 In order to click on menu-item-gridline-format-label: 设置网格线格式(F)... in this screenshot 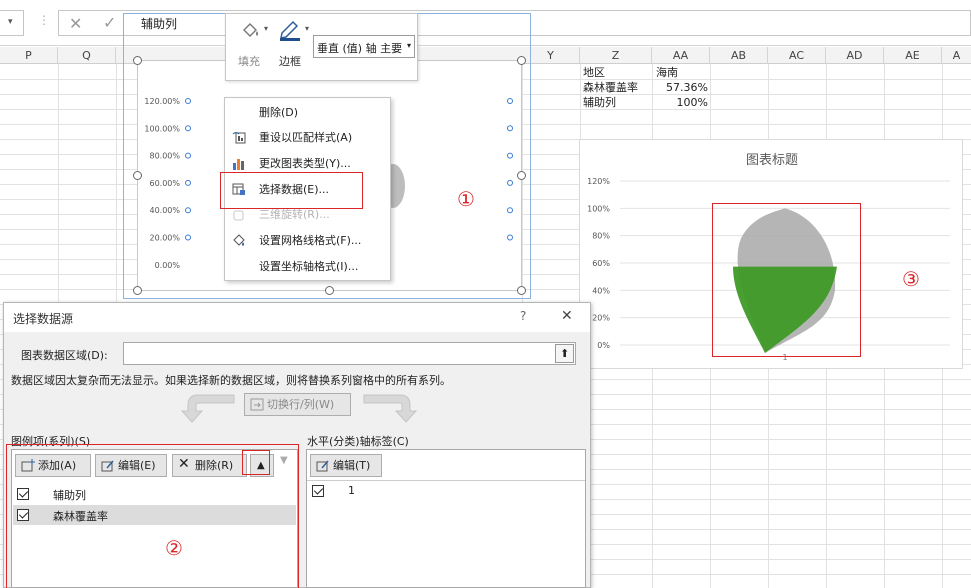, I will do `click(310, 240)`.